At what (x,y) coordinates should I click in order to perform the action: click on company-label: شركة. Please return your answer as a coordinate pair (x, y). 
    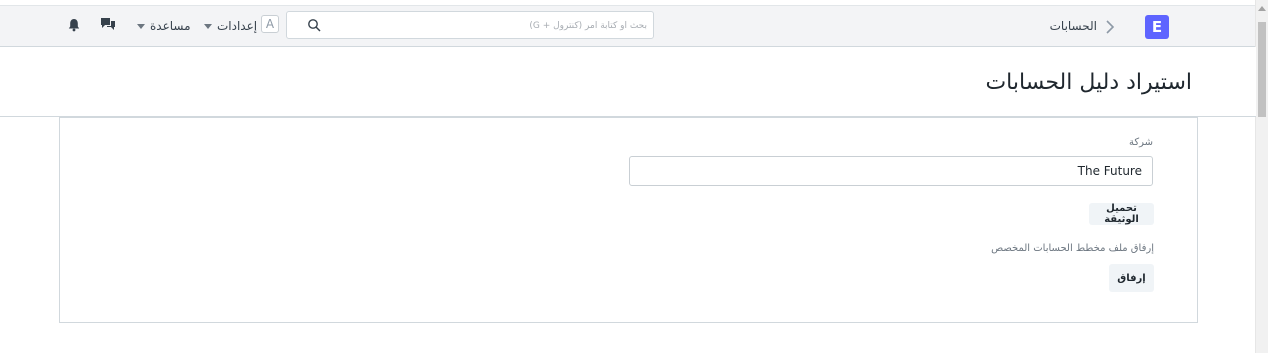
    Looking at the image, I should click on (1140, 142).